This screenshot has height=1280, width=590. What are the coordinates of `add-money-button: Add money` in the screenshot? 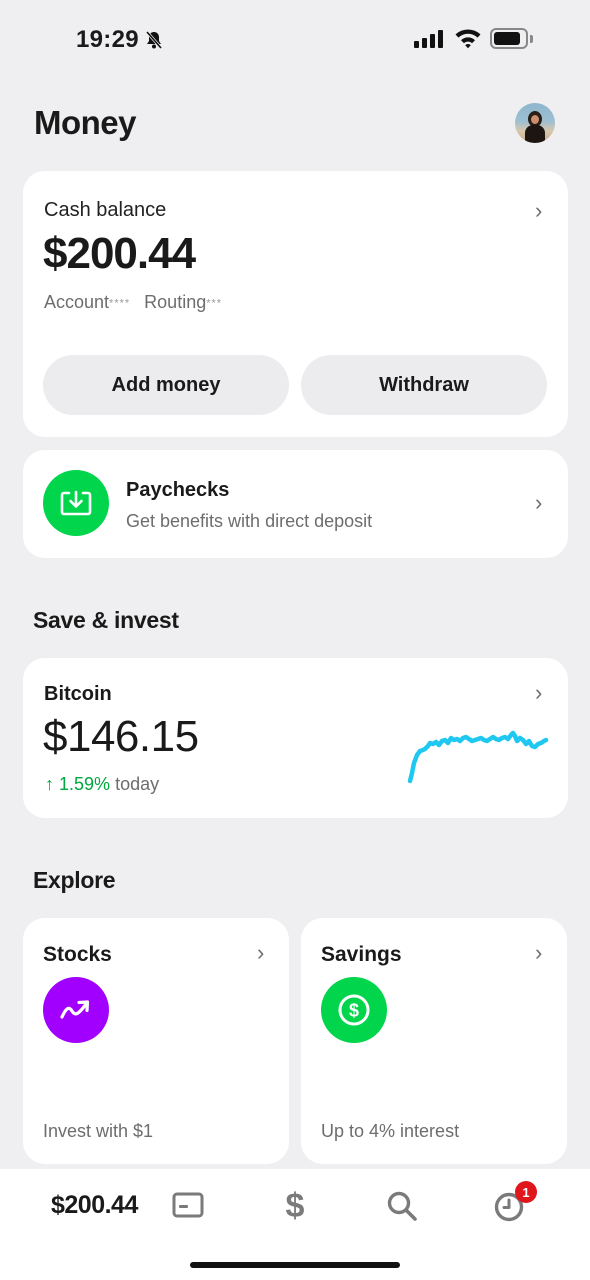 It's located at (166, 385).